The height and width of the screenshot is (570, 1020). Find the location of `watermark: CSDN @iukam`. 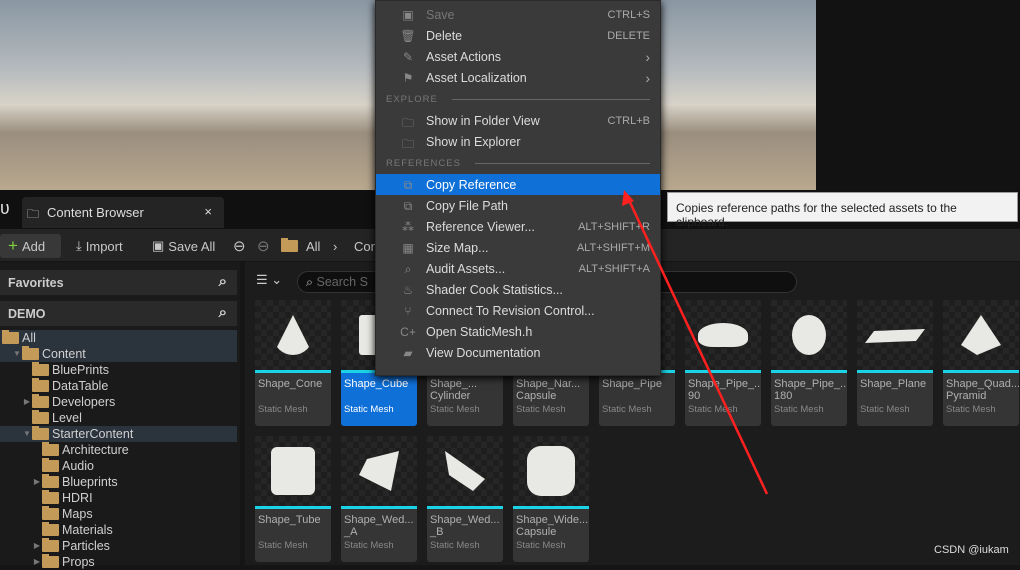

watermark: CSDN @iukam is located at coordinates (971, 550).